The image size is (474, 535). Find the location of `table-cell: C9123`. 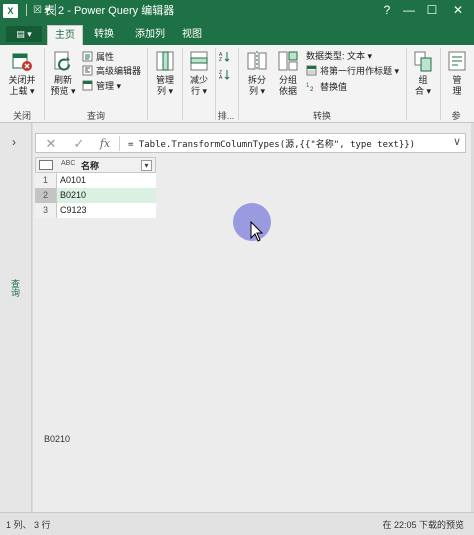

table-cell: C9123 is located at coordinates (106, 210).